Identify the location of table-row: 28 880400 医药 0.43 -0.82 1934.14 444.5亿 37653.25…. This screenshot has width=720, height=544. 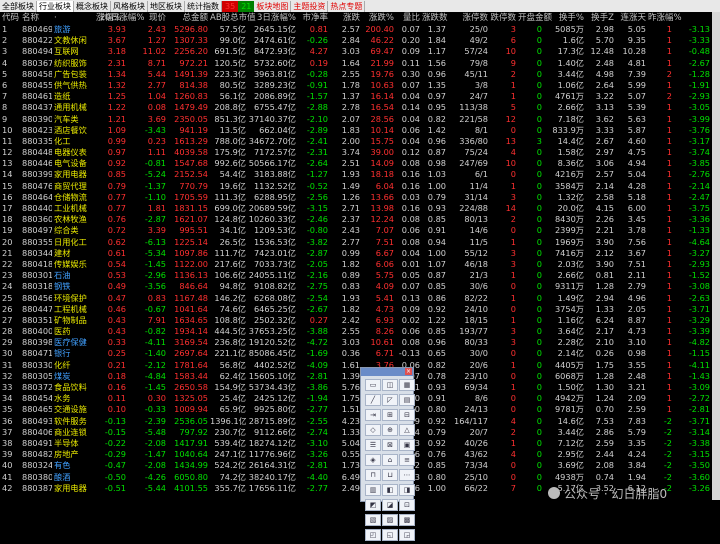
(360, 331).